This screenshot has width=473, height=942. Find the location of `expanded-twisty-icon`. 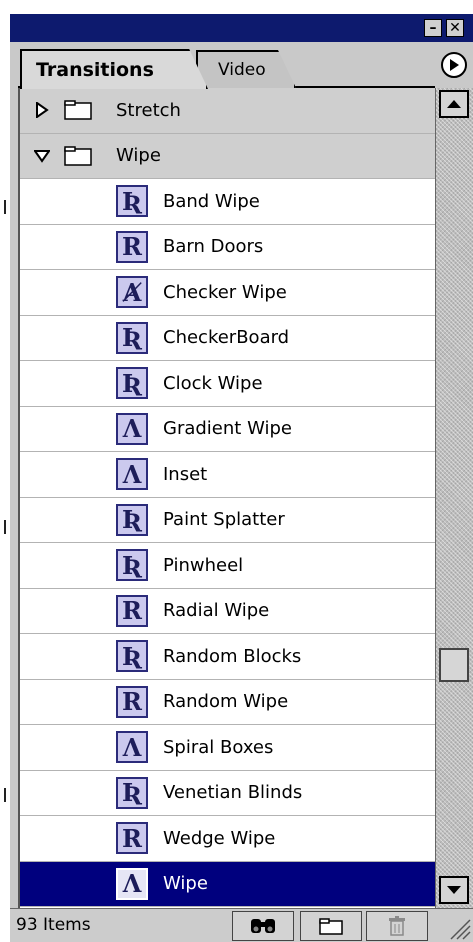

expanded-twisty-icon is located at coordinates (42, 156).